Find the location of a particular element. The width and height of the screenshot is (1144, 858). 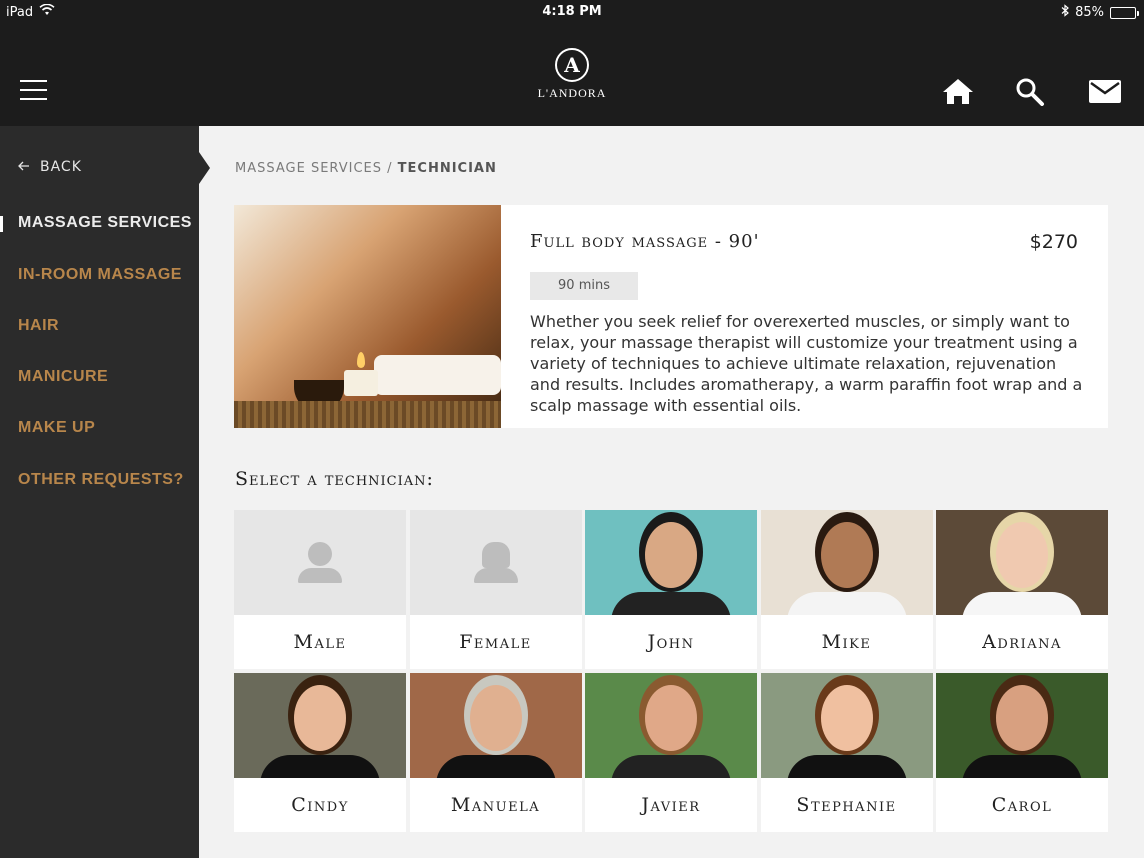

technician-card-mike: Mike is located at coordinates (846, 589).